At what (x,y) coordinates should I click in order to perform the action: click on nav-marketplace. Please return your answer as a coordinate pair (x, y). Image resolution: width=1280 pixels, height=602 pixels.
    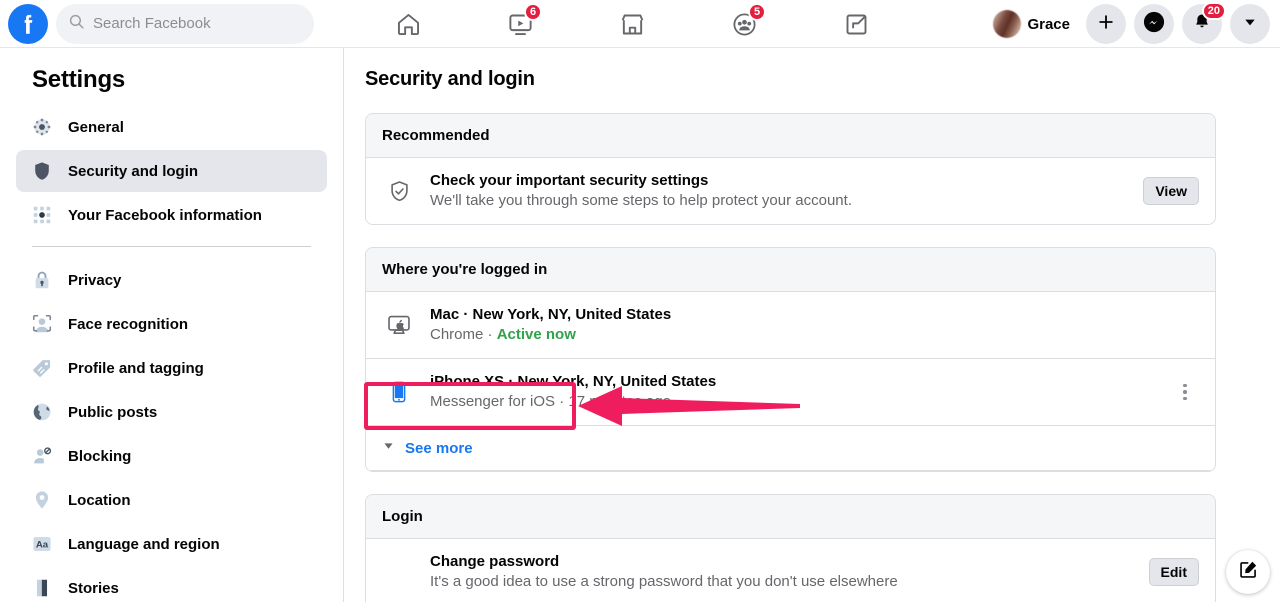
    Looking at the image, I should click on (632, 24).